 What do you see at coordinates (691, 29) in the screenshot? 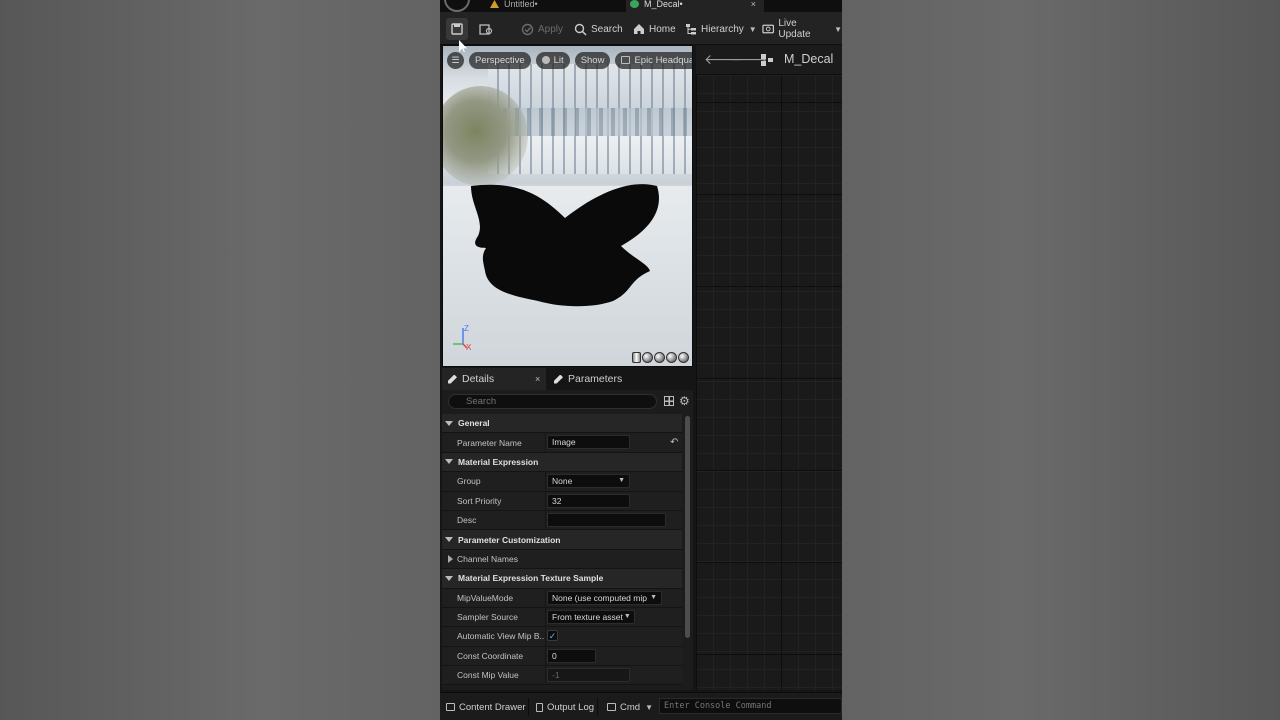
I see `hierarchy-icon` at bounding box center [691, 29].